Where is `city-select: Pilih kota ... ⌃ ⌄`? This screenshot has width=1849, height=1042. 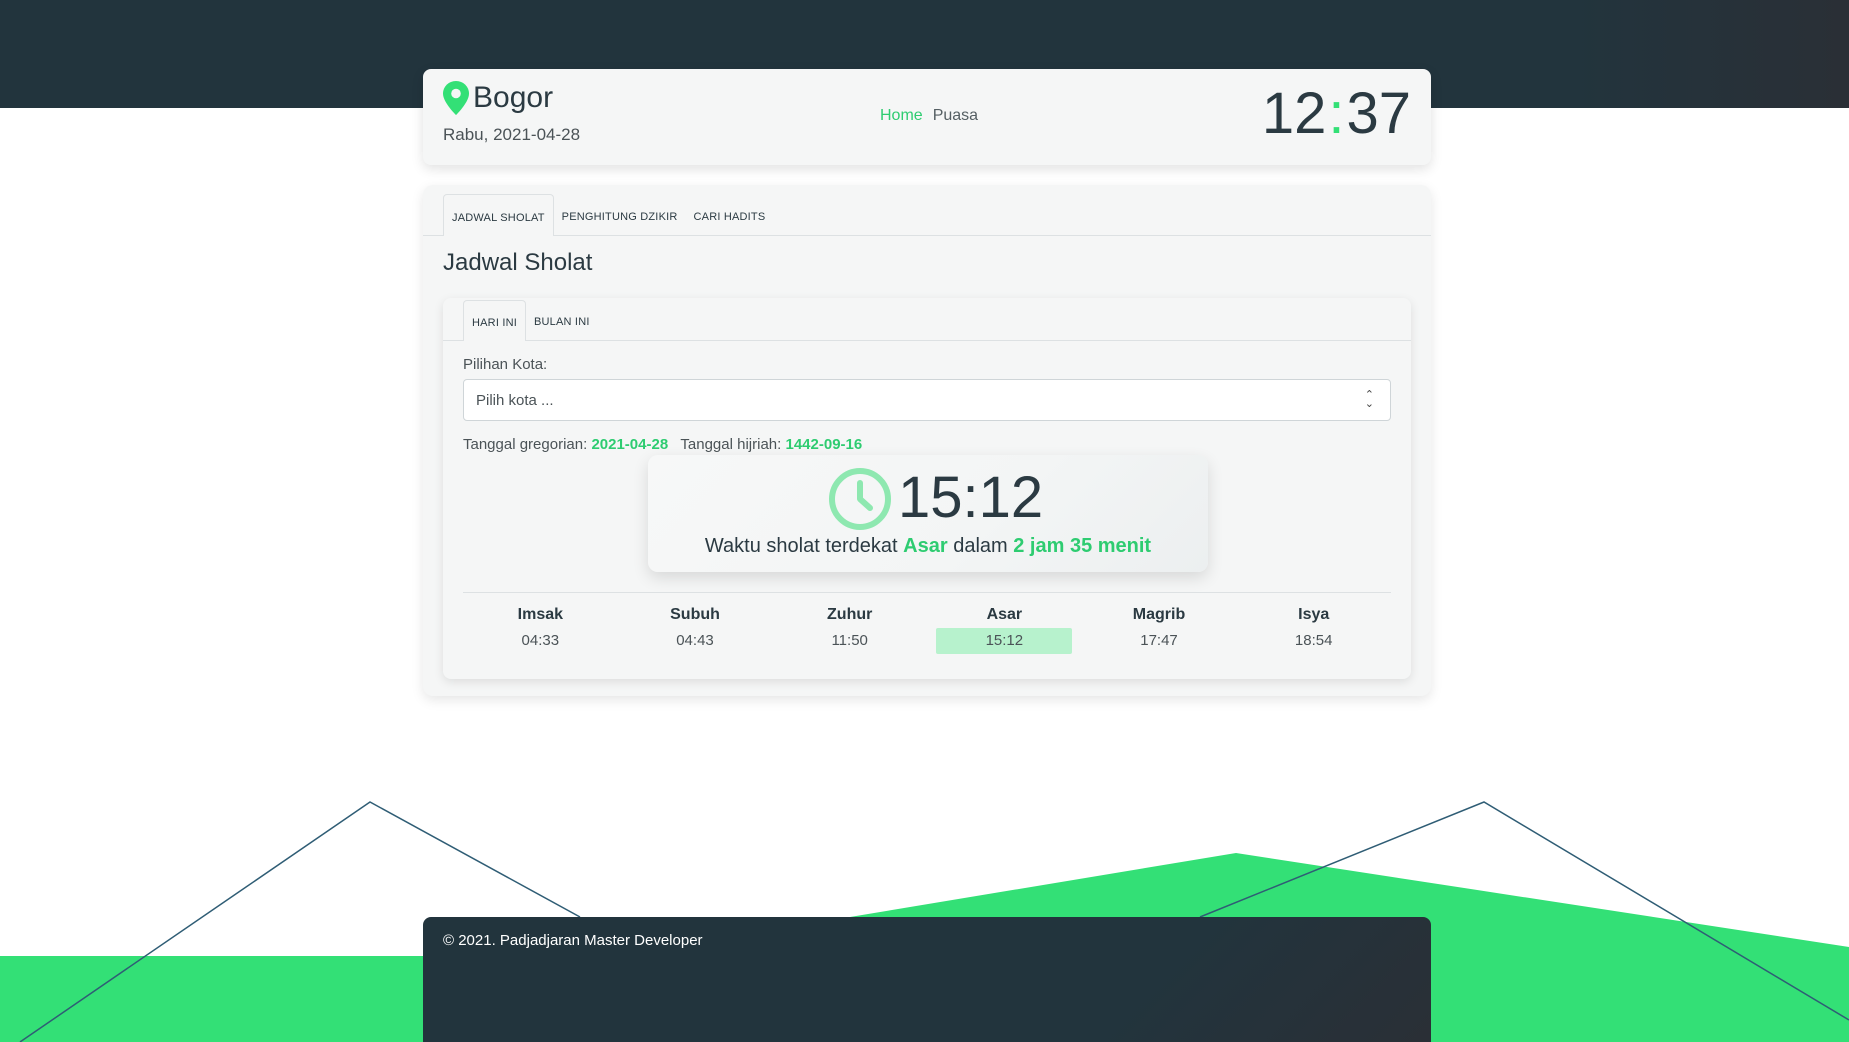 city-select: Pilih kota ... ⌃ ⌄ is located at coordinates (927, 400).